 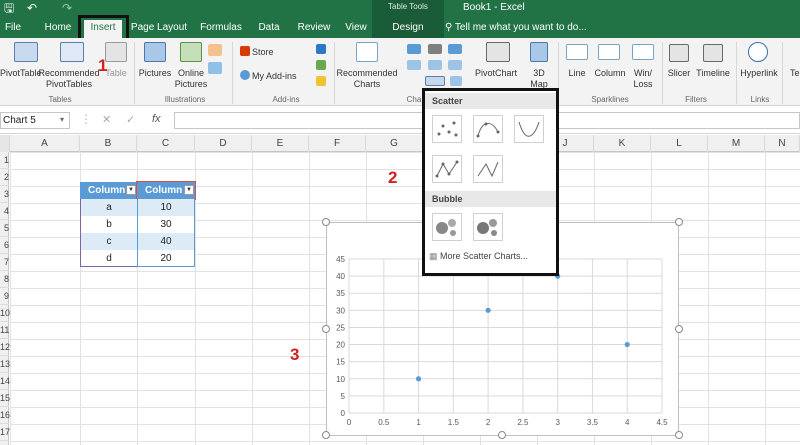 What do you see at coordinates (367, 79) in the screenshot?
I see `recommended-charts-button: Recommended Charts` at bounding box center [367, 79].